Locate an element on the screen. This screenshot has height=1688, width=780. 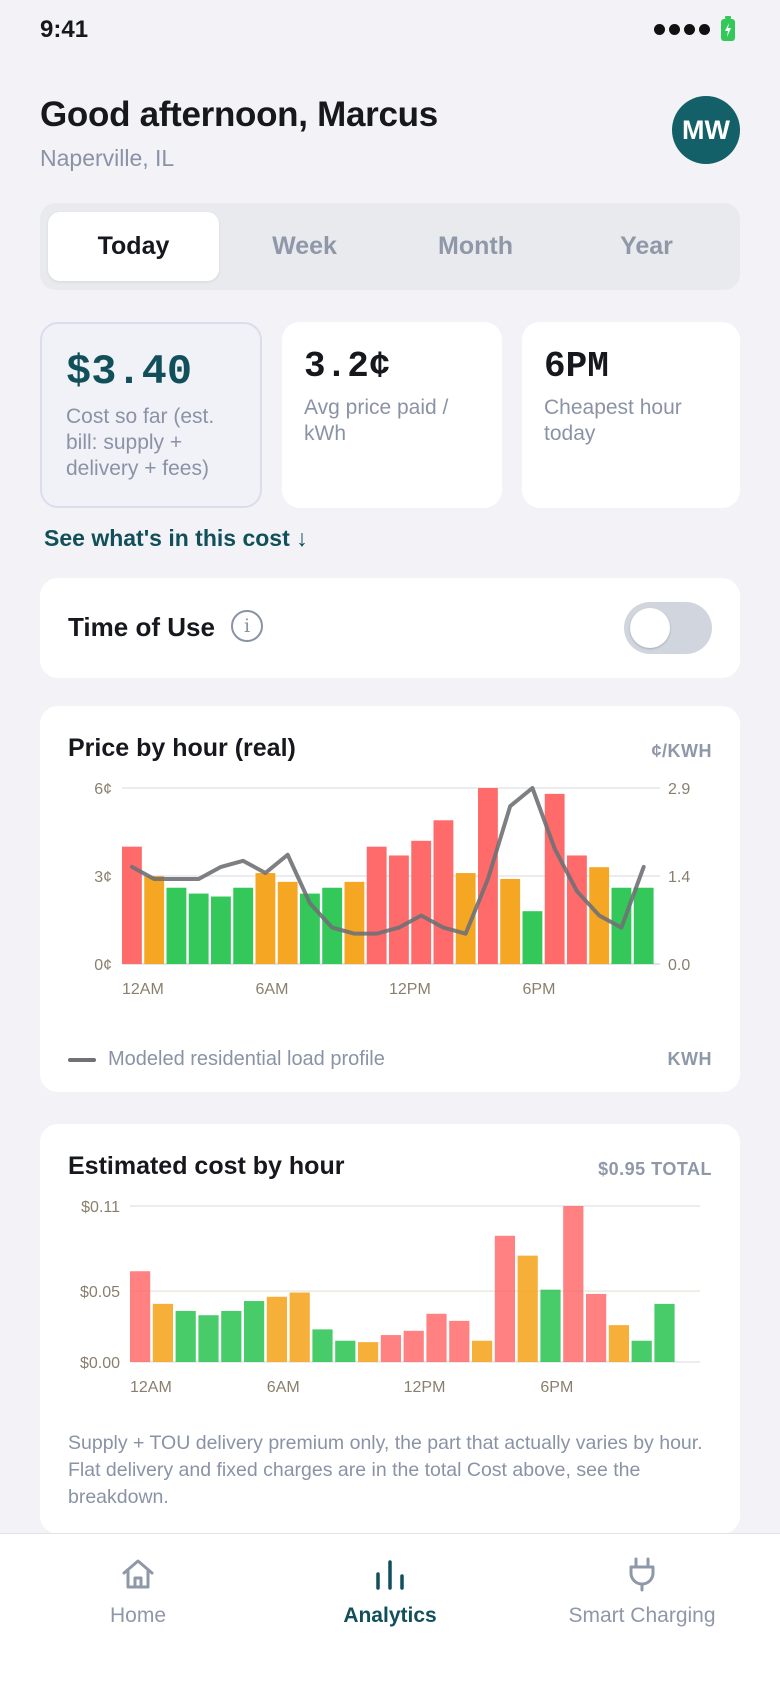
status-indicators is located at coordinates (695, 29).